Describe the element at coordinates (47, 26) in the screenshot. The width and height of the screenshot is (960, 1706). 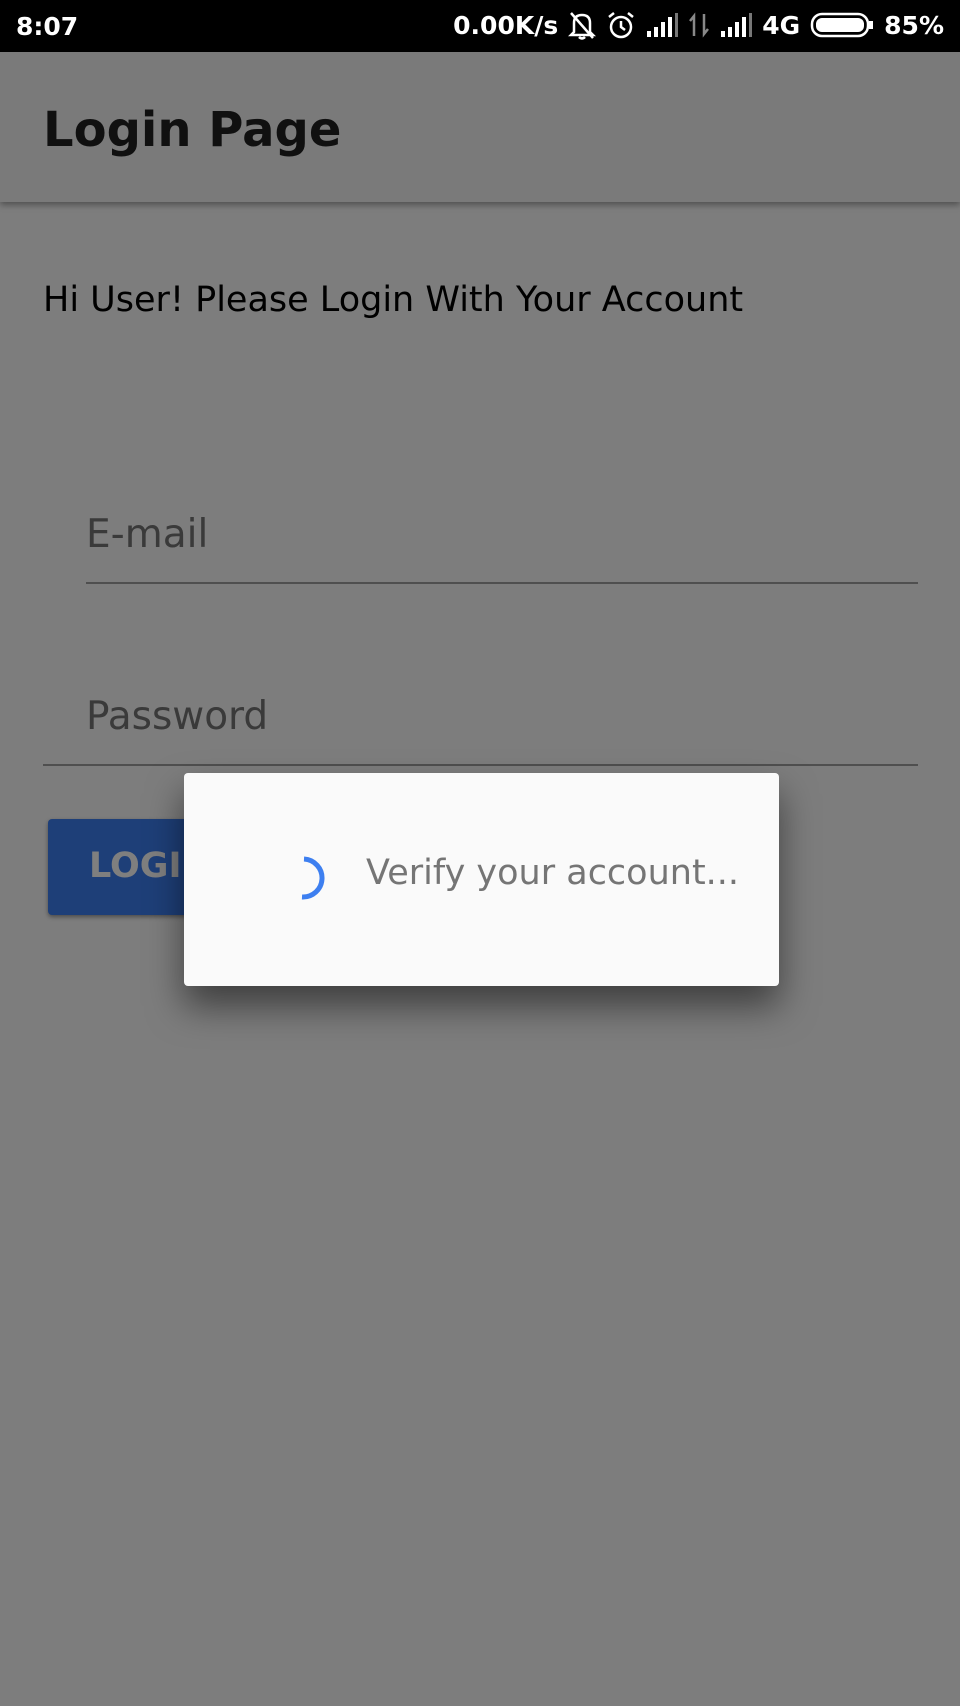
I see `status-time: 8:07` at that location.